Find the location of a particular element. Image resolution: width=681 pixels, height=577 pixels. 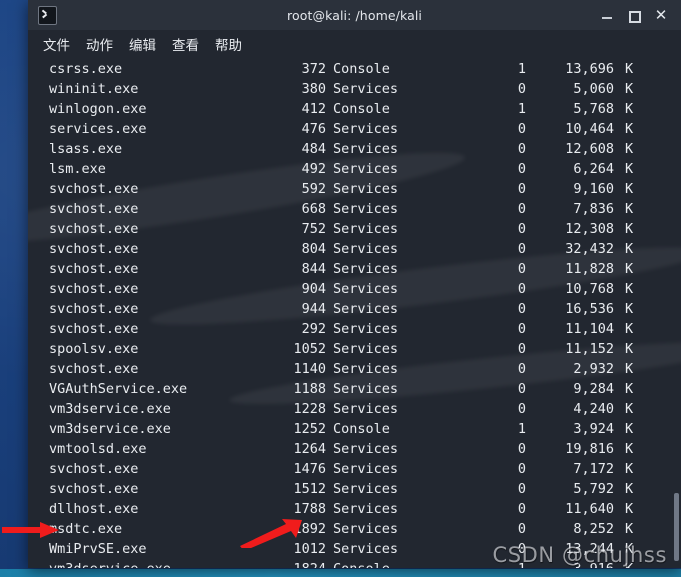

close-icon: ✕ is located at coordinates (661, 15).